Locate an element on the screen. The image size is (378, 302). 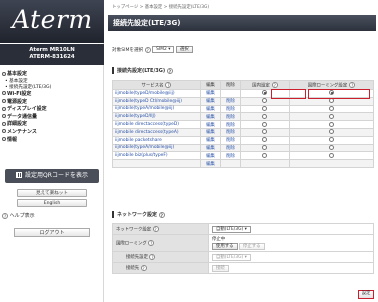
service-name: iijmobile directaccess(typeD) is located at coordinates (156, 124).